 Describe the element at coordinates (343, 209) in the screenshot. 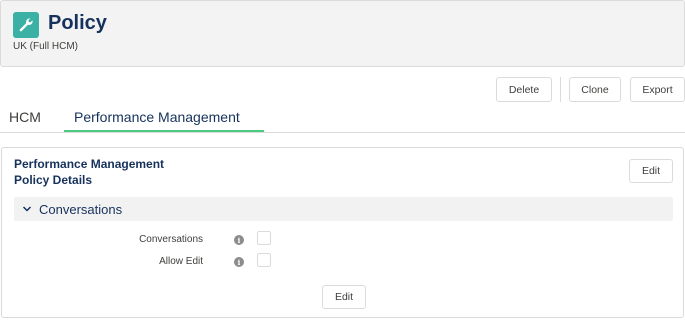

I see `section-header-conversations: Conversations` at that location.